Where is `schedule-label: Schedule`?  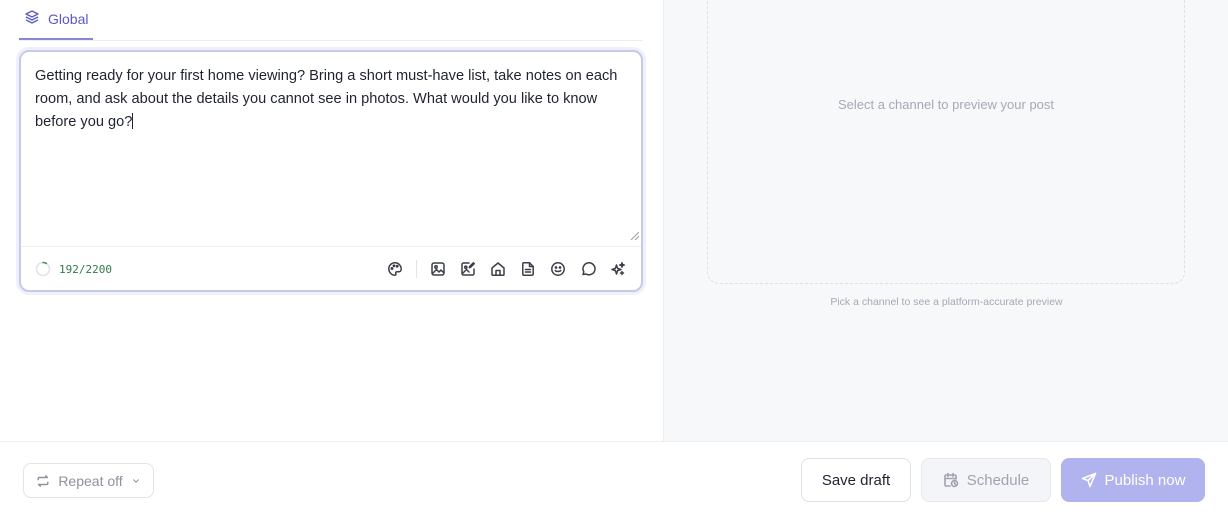
schedule-label: Schedule is located at coordinates (998, 480).